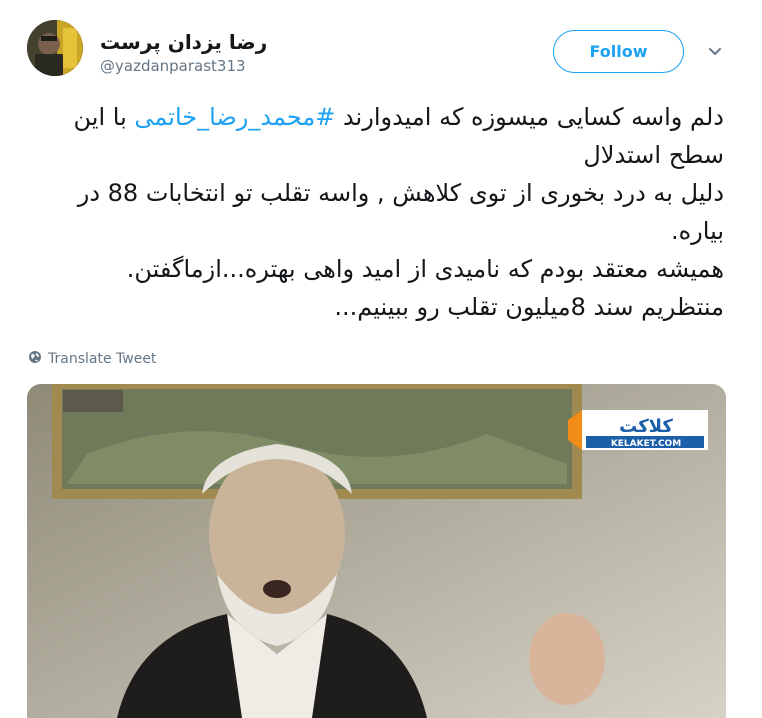 The image size is (762, 718). I want to click on follow-button: Follow, so click(618, 51).